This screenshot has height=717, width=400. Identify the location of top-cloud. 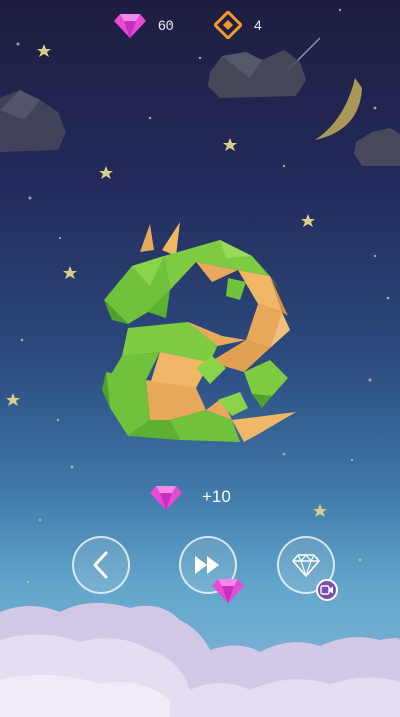
(257, 74).